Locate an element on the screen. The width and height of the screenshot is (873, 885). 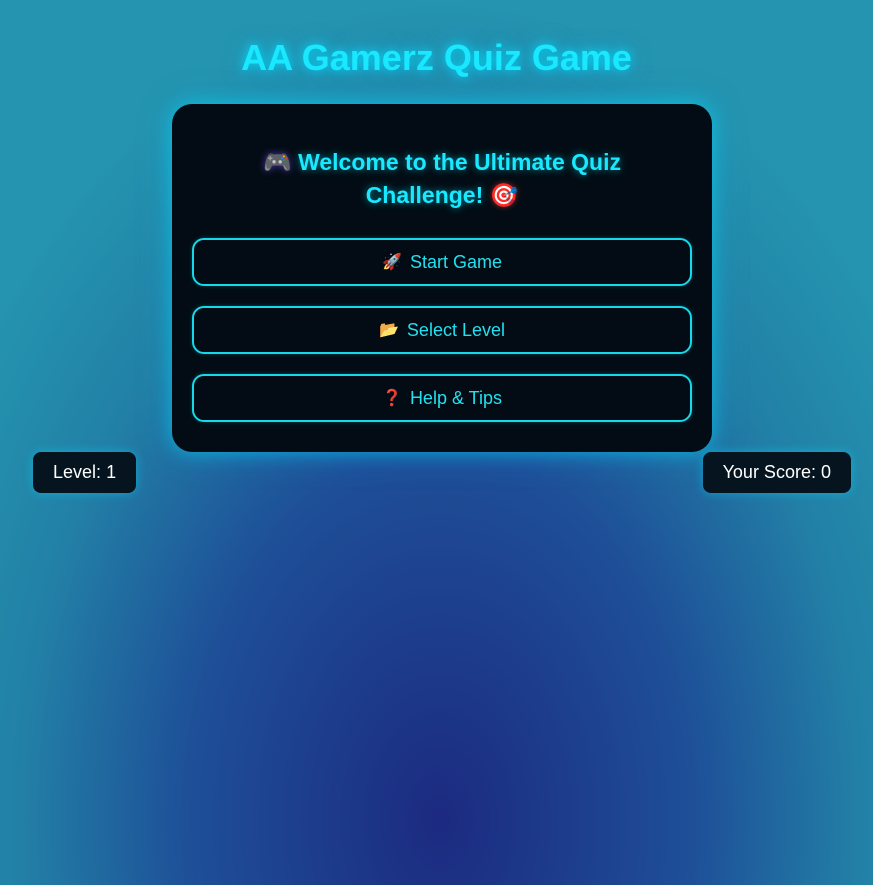
score-value: 0 is located at coordinates (825, 472).